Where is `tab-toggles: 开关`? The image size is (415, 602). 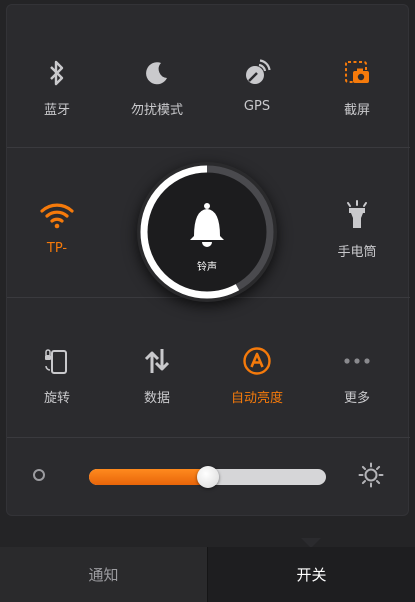
tab-toggles: 开关 is located at coordinates (311, 574).